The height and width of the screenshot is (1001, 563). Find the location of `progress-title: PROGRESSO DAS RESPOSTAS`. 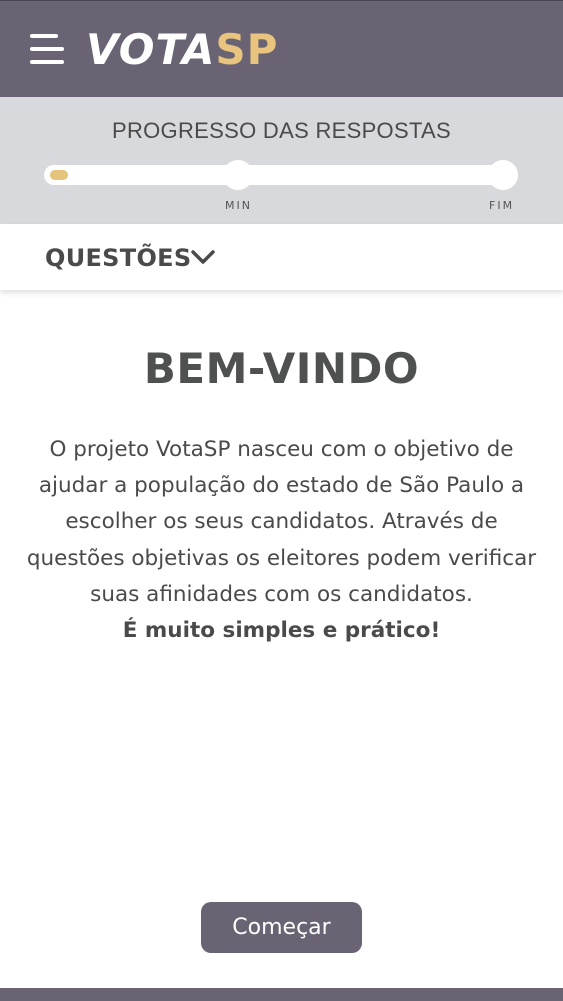

progress-title: PROGRESSO DAS RESPOSTAS is located at coordinates (281, 130).